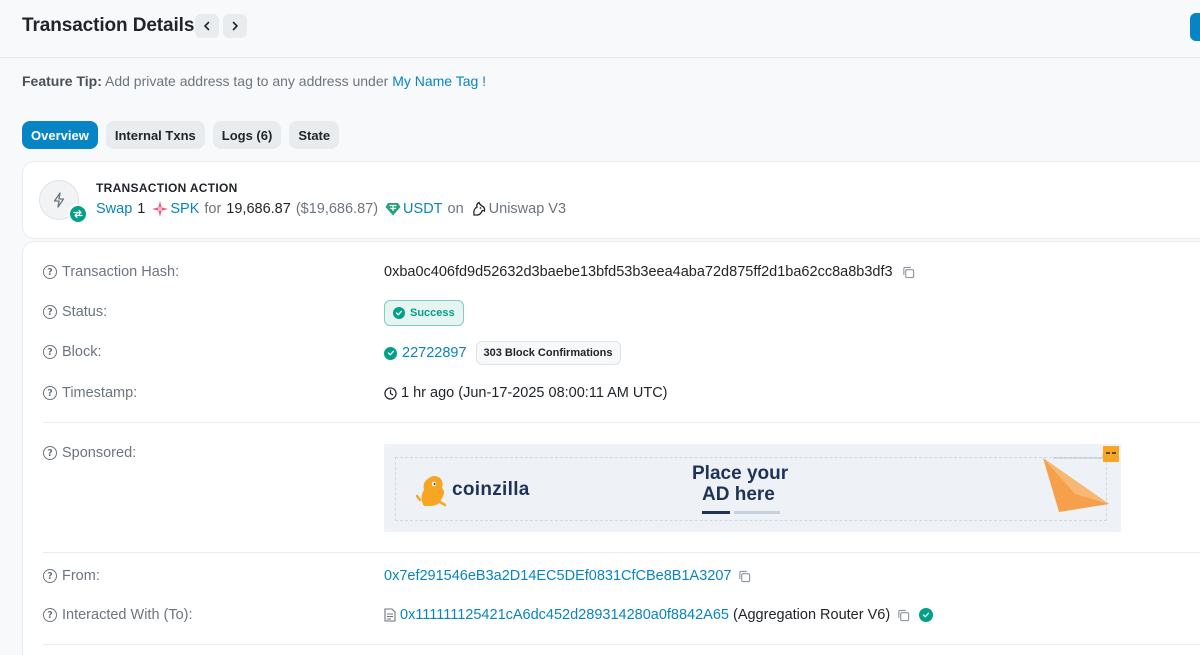 The height and width of the screenshot is (655, 1200). I want to click on ad-line1-b: your, so click(767, 473).